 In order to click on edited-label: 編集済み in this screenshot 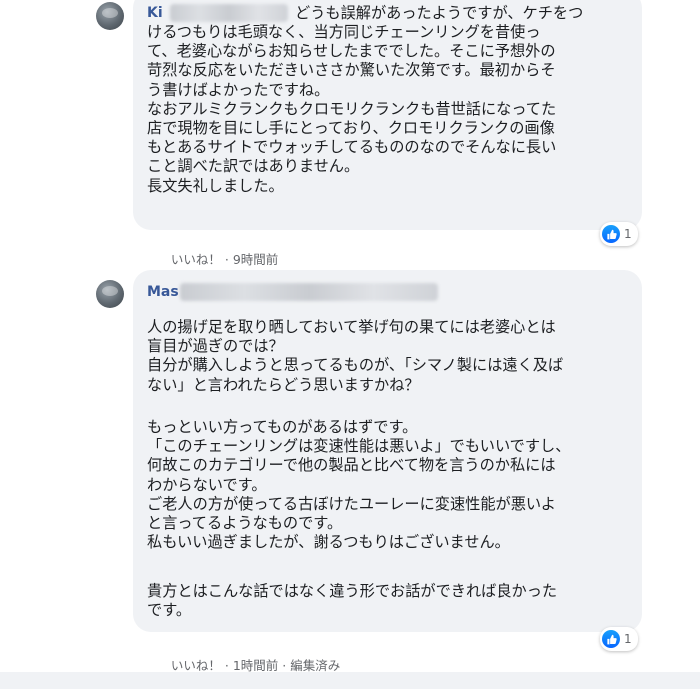, I will do `click(315, 665)`.